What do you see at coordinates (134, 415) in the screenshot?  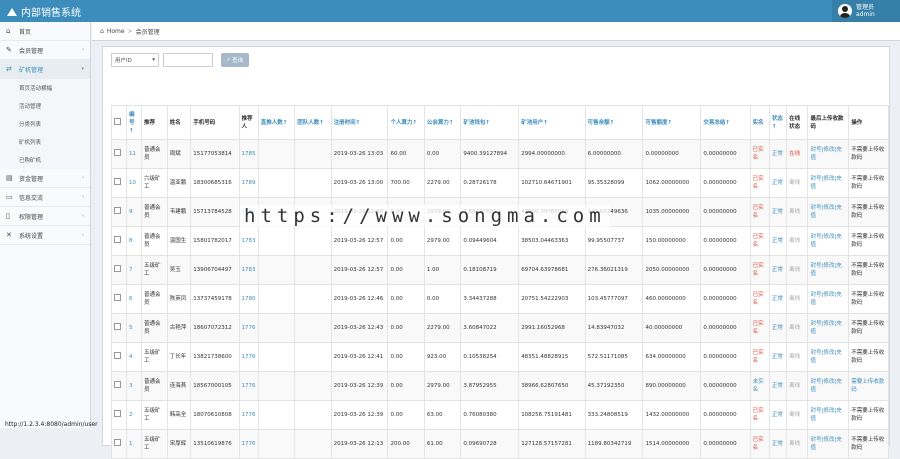 I see `table-cell: 2` at bounding box center [134, 415].